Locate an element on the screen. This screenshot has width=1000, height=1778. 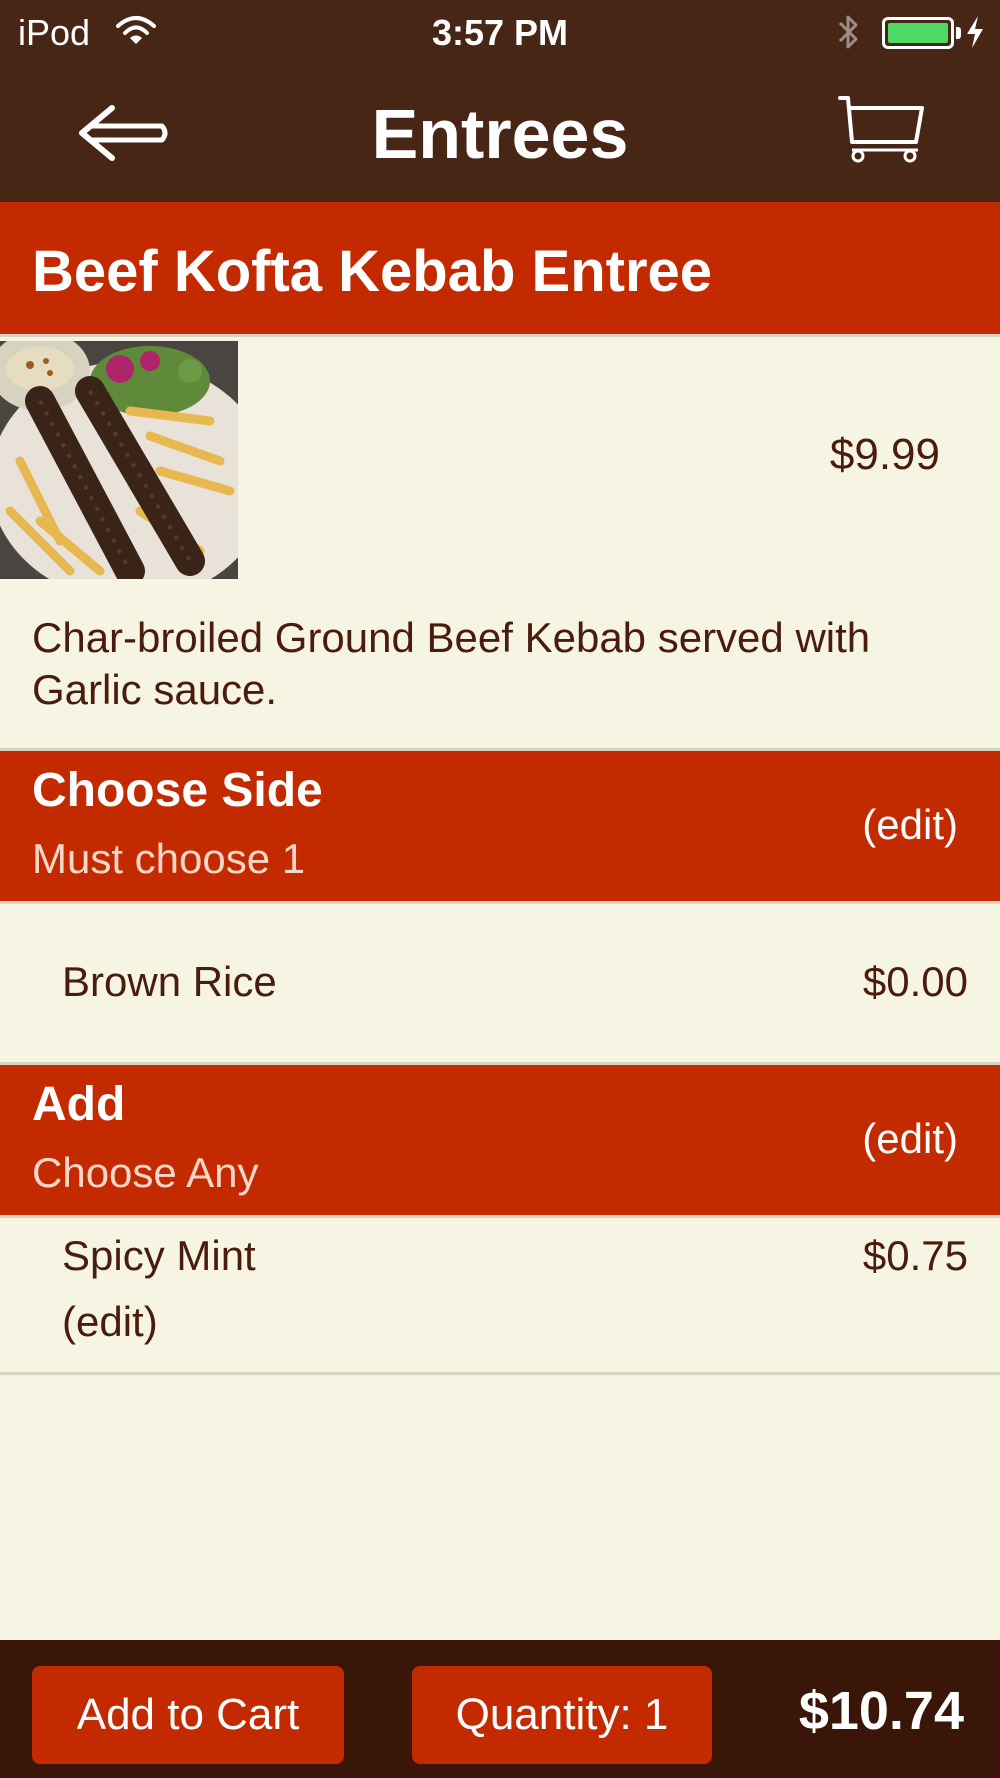
option-name: Brown Rice is located at coordinates (169, 981).